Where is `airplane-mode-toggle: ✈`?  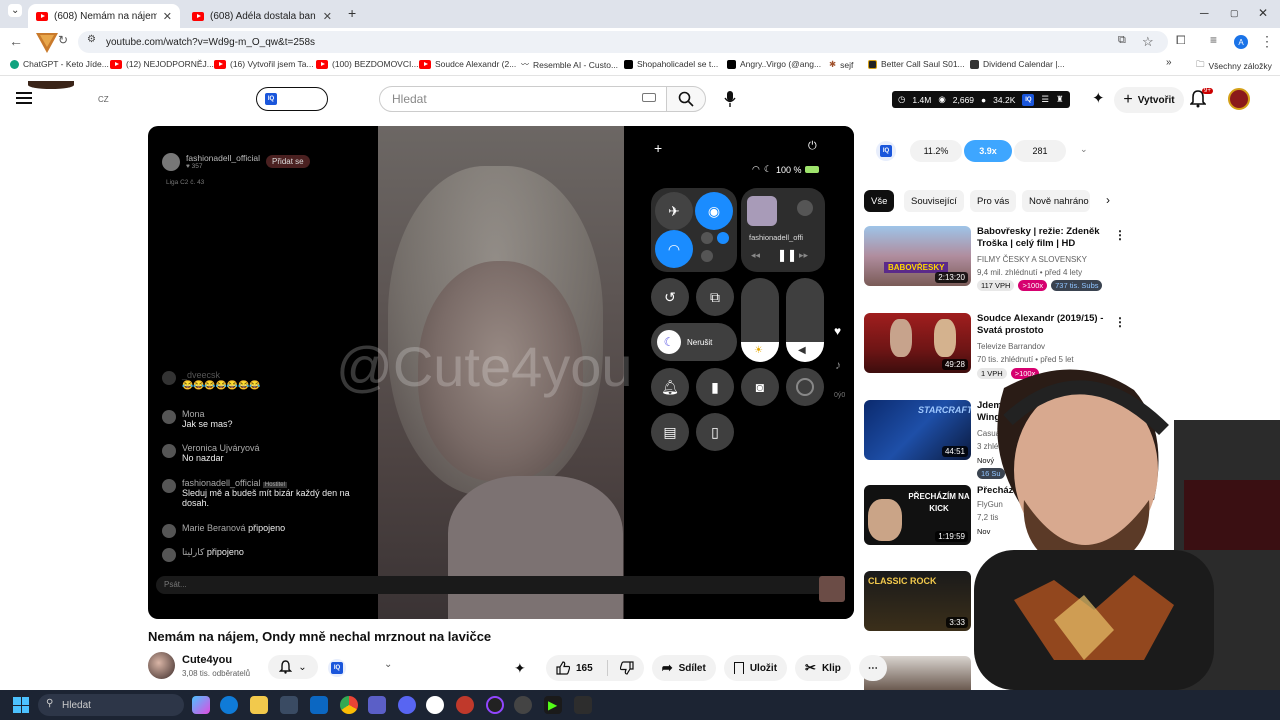
airplane-mode-toggle: ✈ is located at coordinates (674, 211).